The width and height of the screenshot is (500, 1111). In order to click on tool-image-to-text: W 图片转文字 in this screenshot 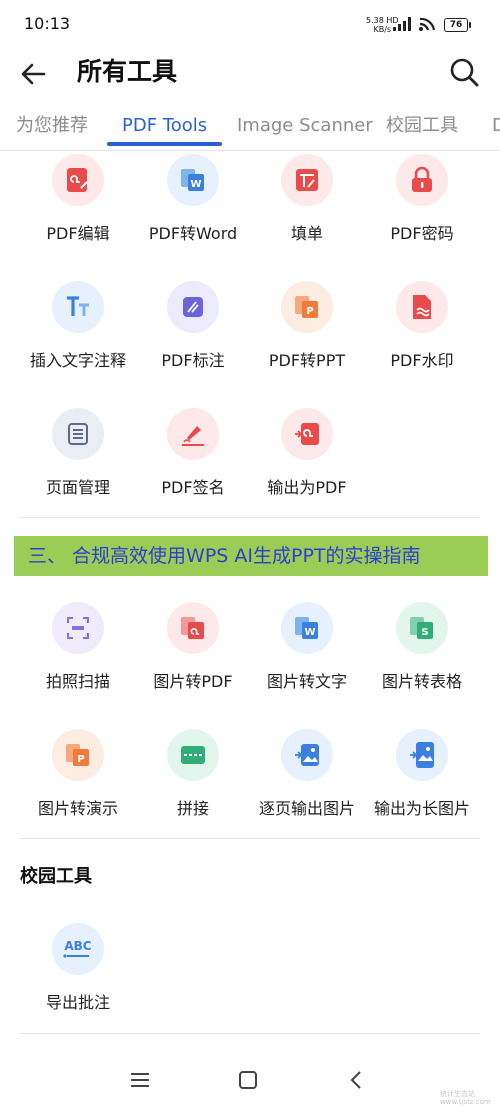, I will do `click(307, 647)`.